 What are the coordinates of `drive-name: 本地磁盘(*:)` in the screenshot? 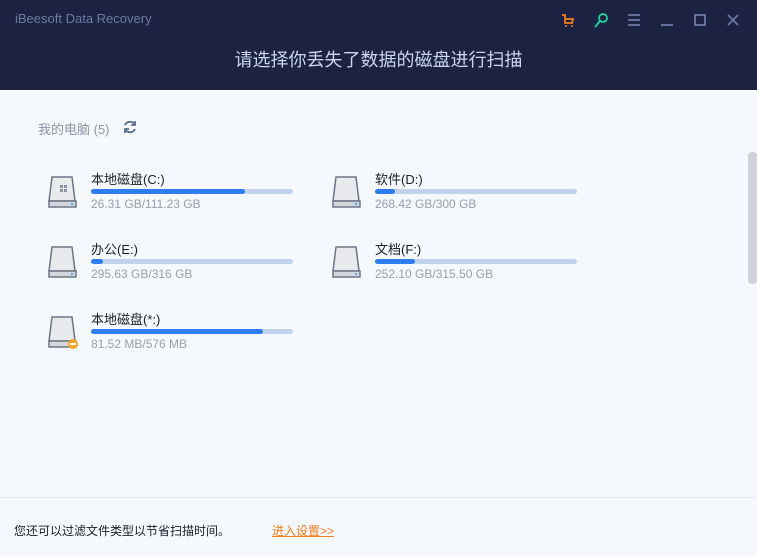 It's located at (126, 319).